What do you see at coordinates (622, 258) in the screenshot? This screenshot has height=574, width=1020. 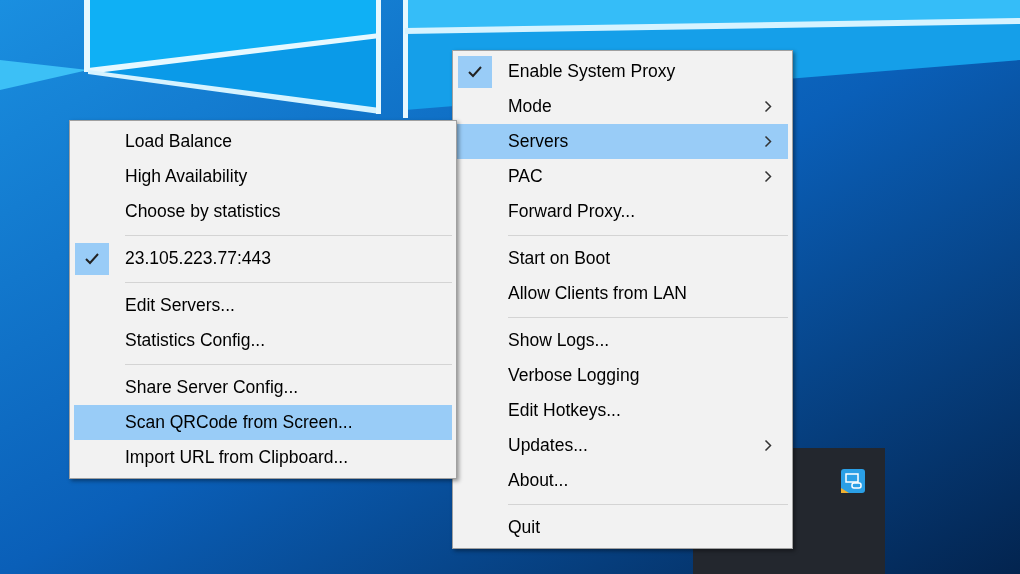 I see `menu-item: Start on Boot` at bounding box center [622, 258].